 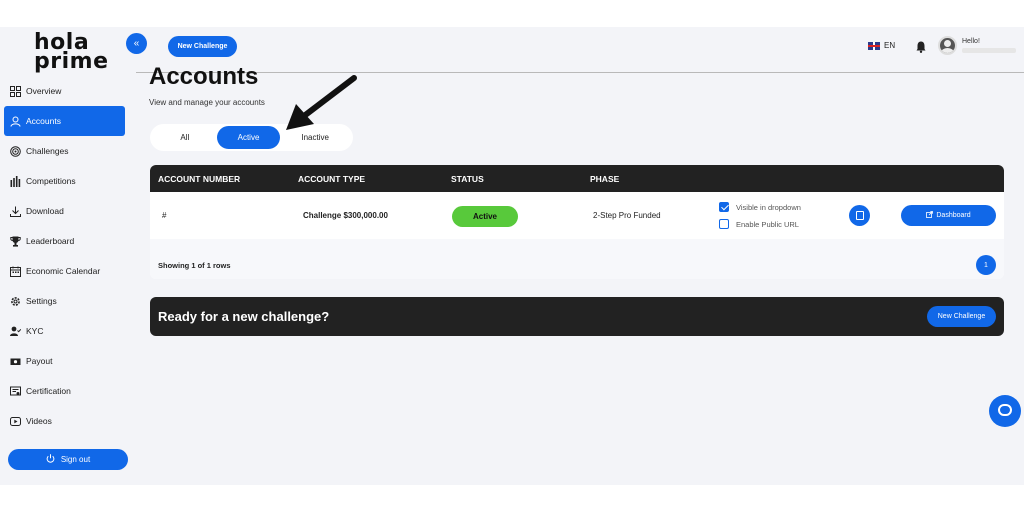 I want to click on signout-button: Sign out, so click(x=68, y=459).